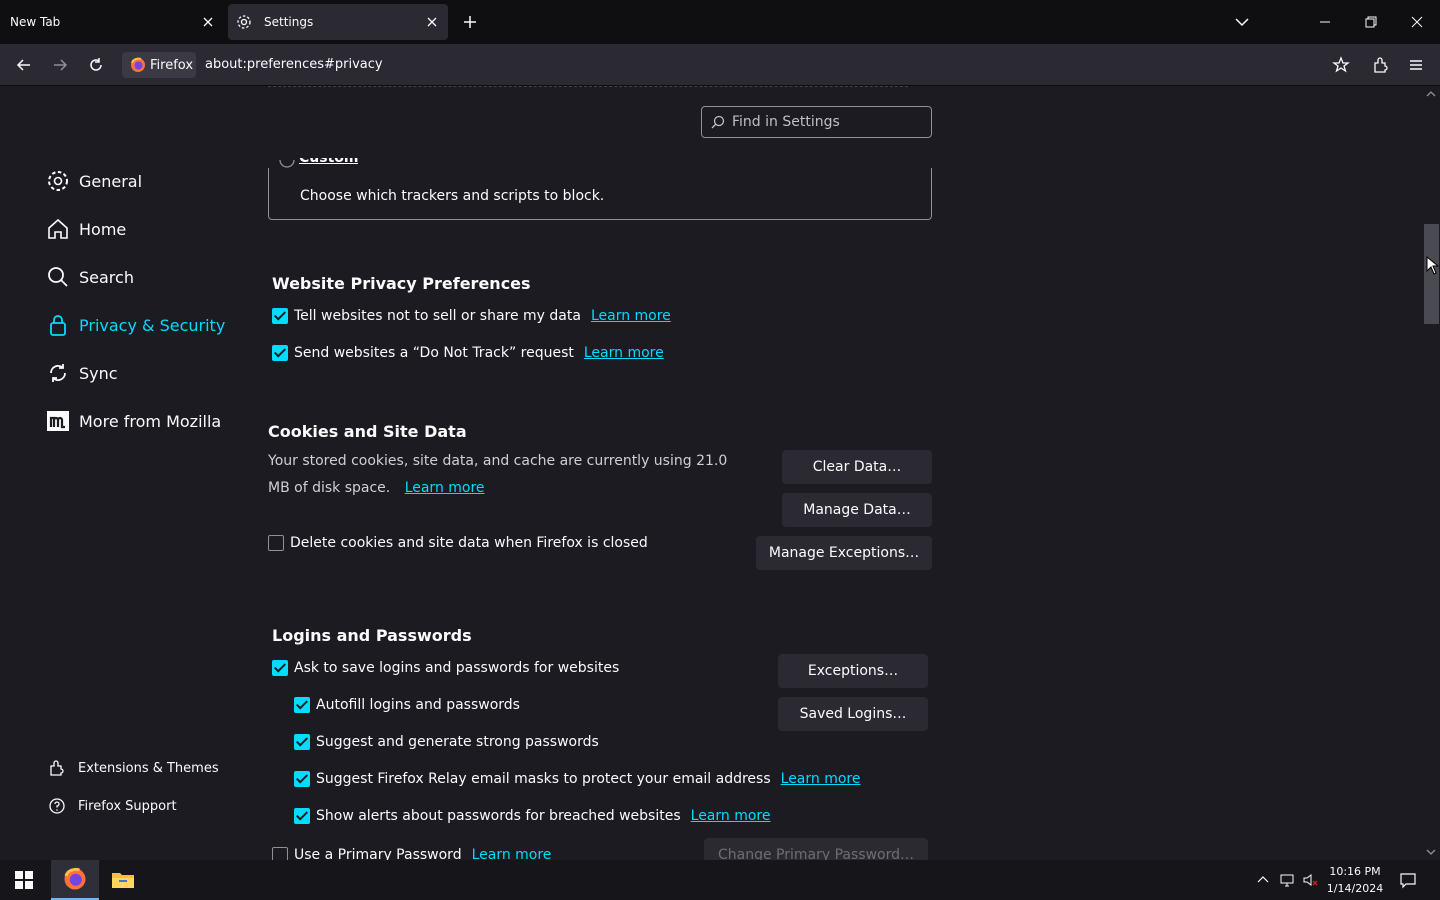  What do you see at coordinates (57, 768) in the screenshot?
I see `puzzle-icon` at bounding box center [57, 768].